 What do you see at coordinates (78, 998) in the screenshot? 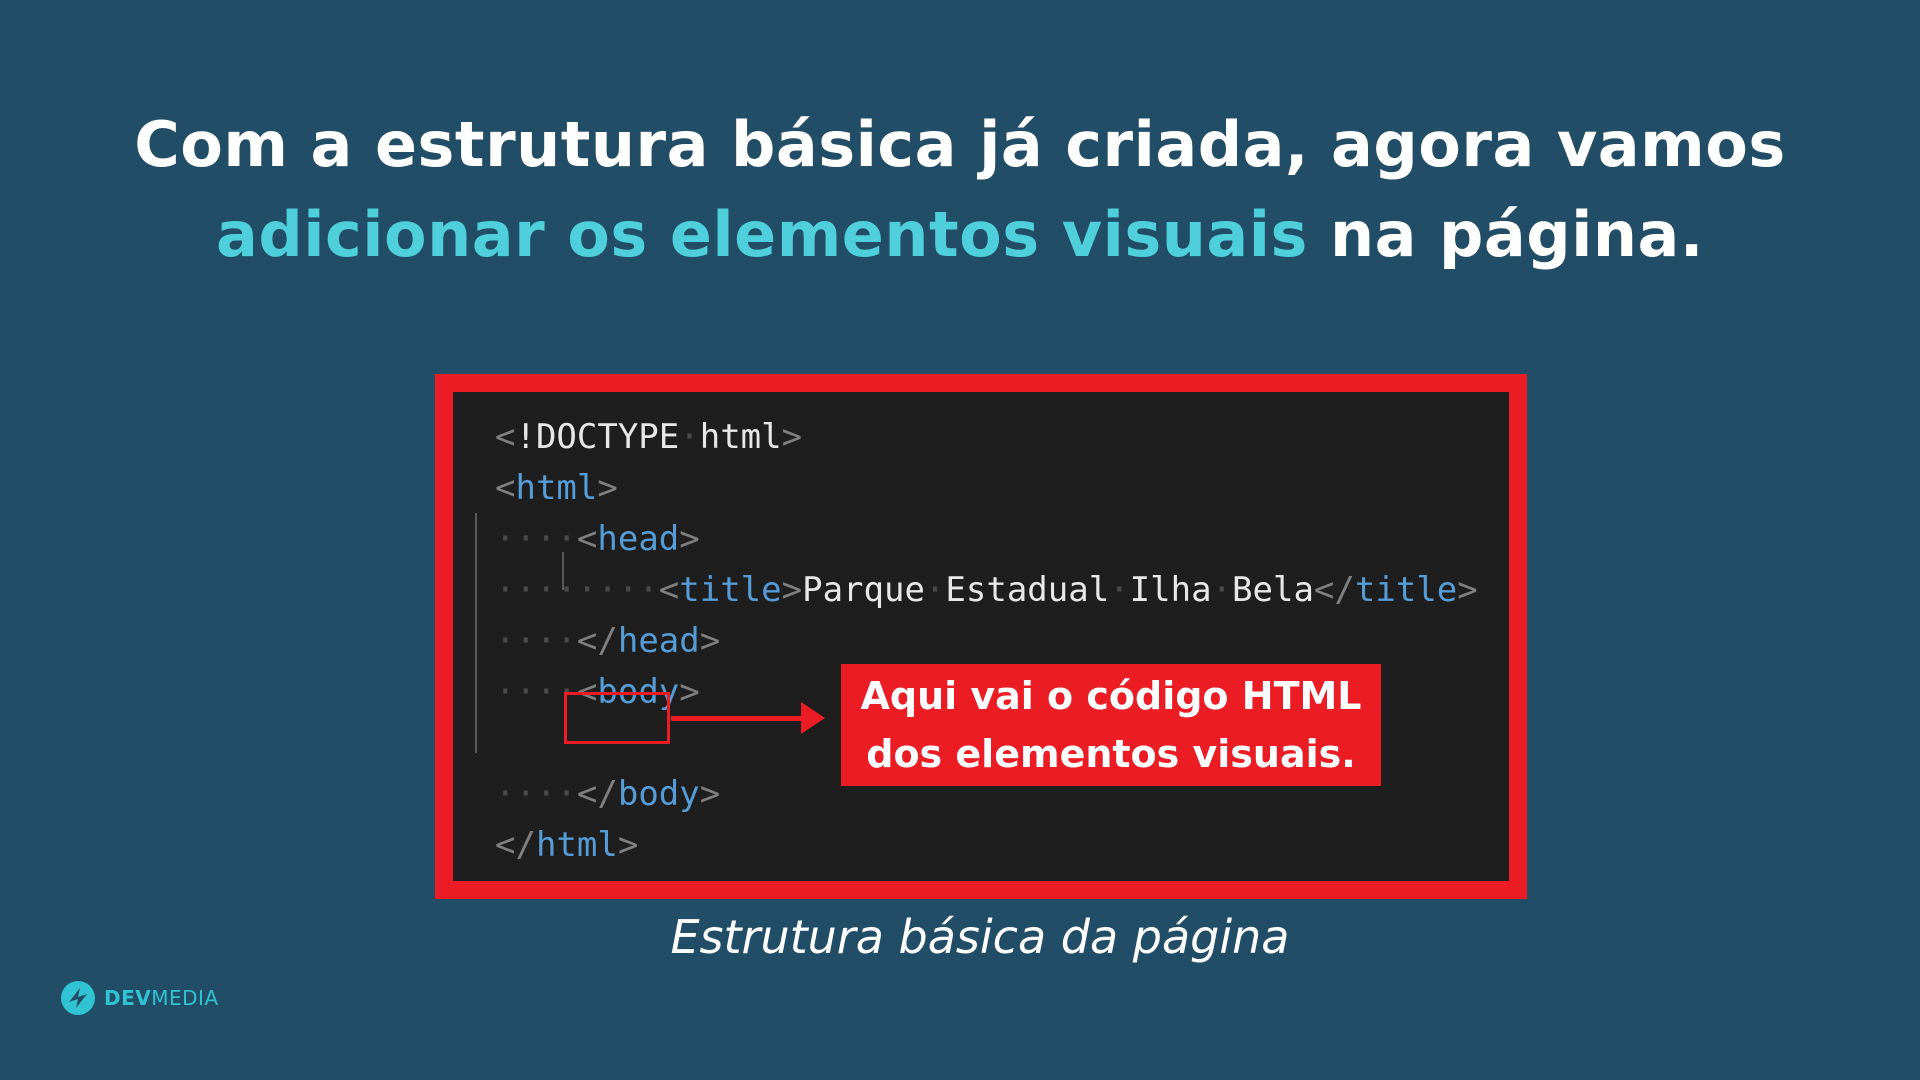
I see `devmedia-logo-icon` at bounding box center [78, 998].